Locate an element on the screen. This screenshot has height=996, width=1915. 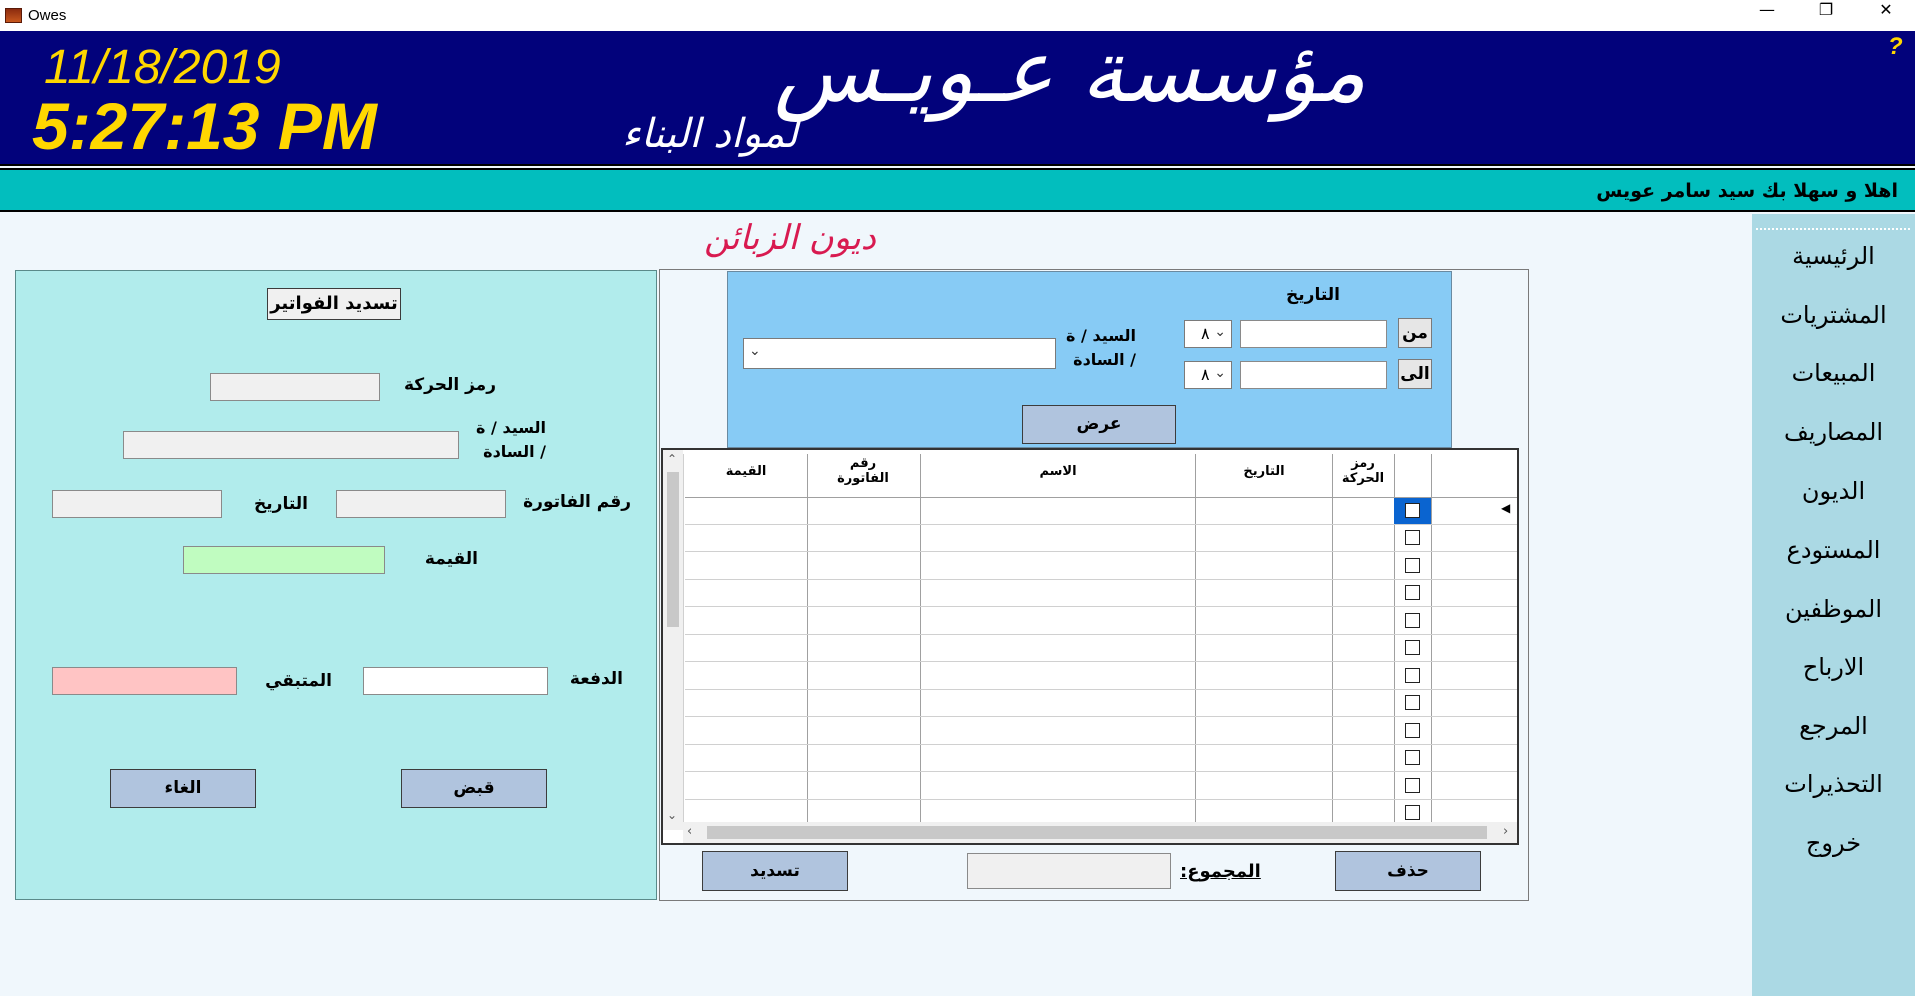
sidebar-item-warehouse: المستودع is located at coordinates (1833, 550).